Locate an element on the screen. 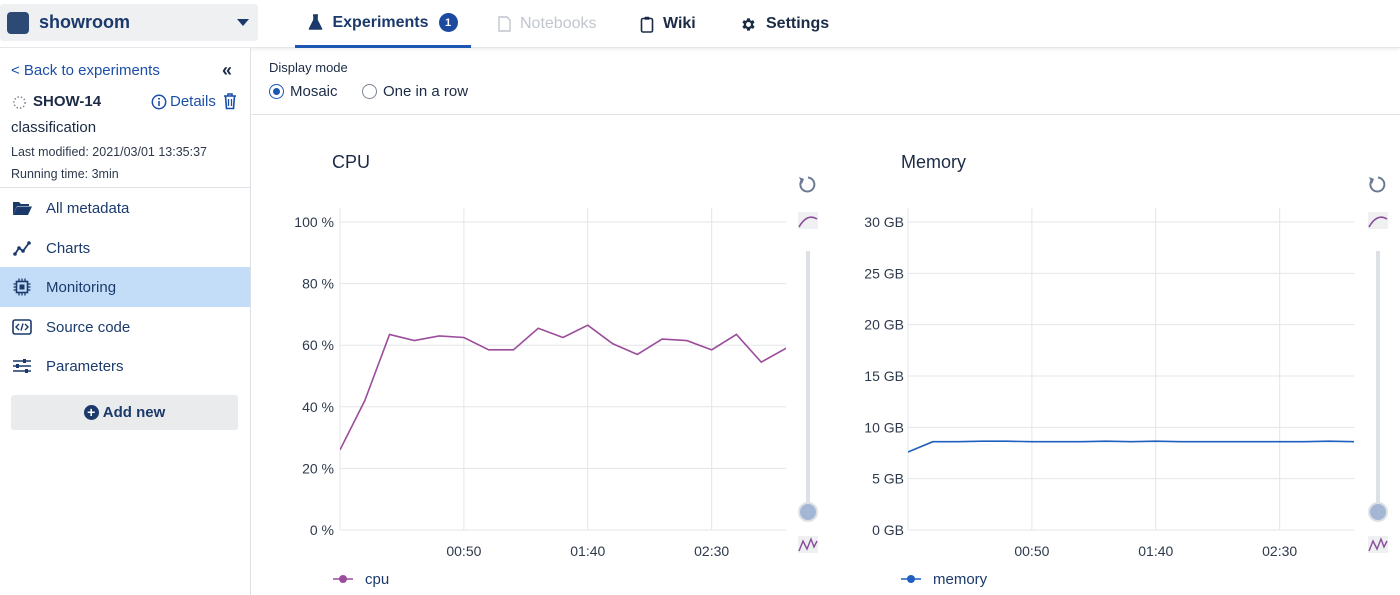 This screenshot has width=1400, height=595. legend-label-memory: memory is located at coordinates (960, 579).